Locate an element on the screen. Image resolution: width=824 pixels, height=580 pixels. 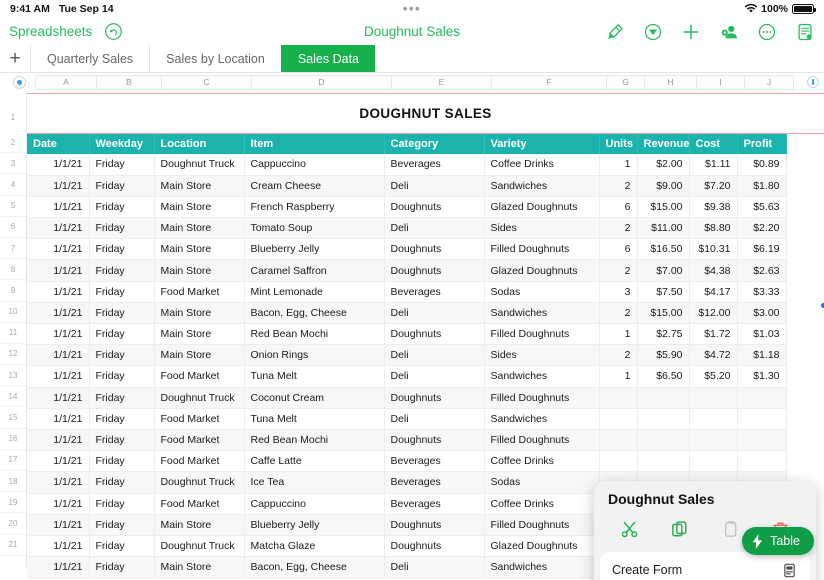
row-number-7: 7 is located at coordinates (13, 249).